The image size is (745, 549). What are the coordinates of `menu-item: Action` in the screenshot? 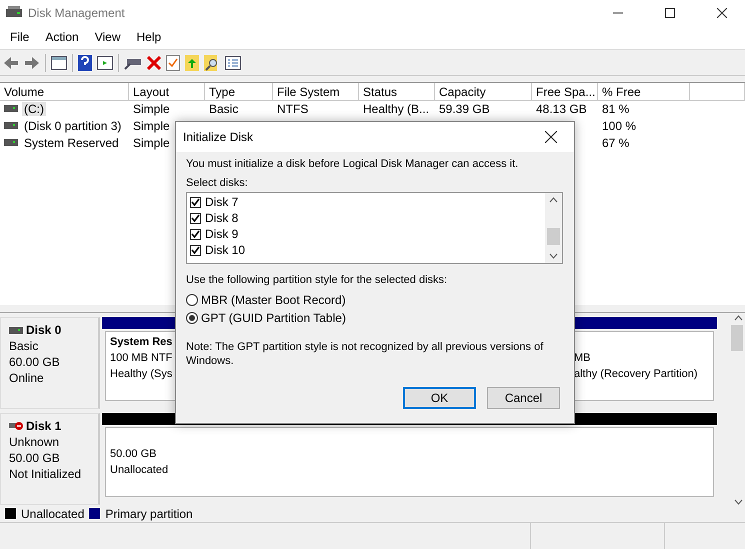 It's located at (62, 37).